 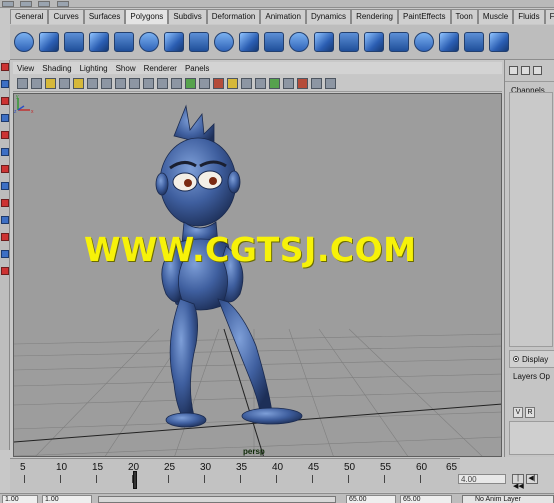 I want to click on layout-four-icon, so click(x=5, y=186).